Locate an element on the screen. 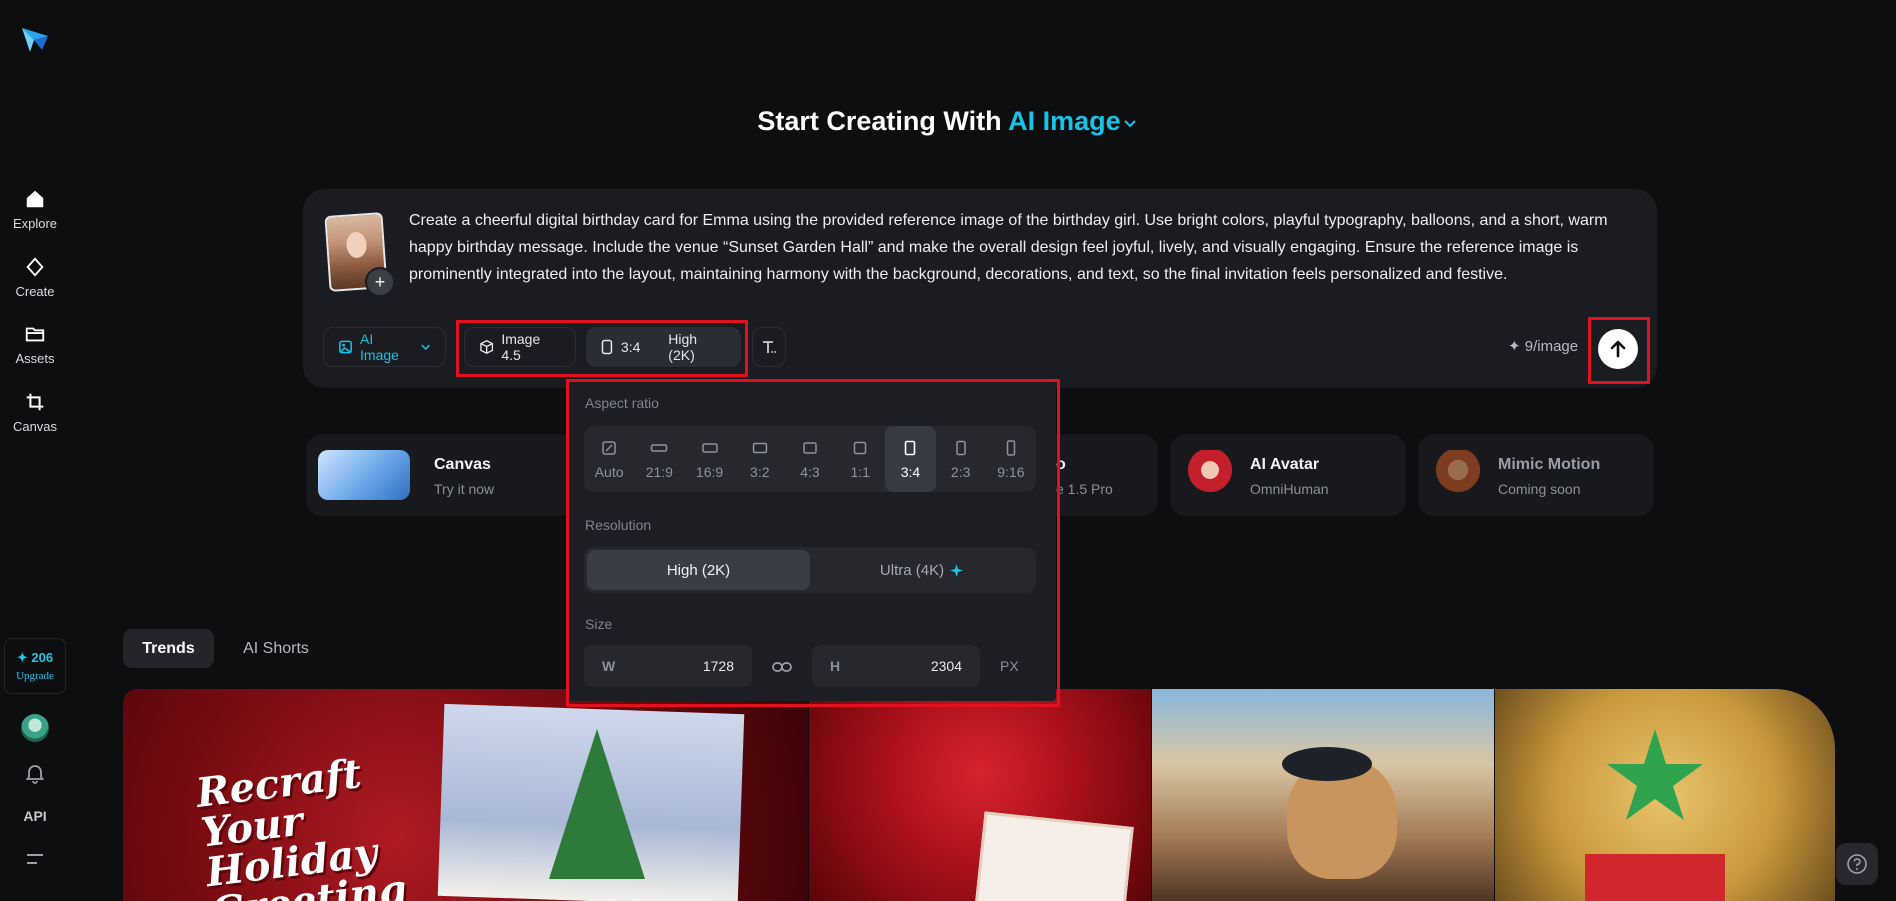 This screenshot has height=901, width=1896. ratio-option-label: 3:4 is located at coordinates (910, 471).